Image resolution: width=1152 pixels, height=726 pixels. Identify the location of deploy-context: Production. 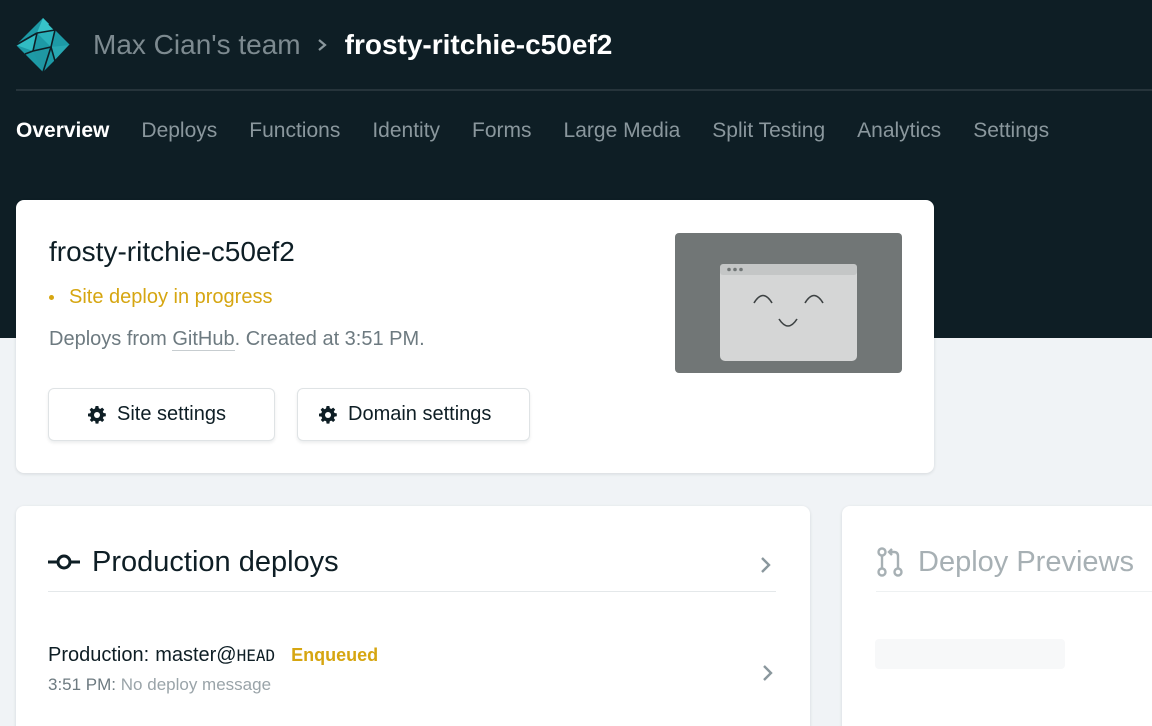
(96, 655).